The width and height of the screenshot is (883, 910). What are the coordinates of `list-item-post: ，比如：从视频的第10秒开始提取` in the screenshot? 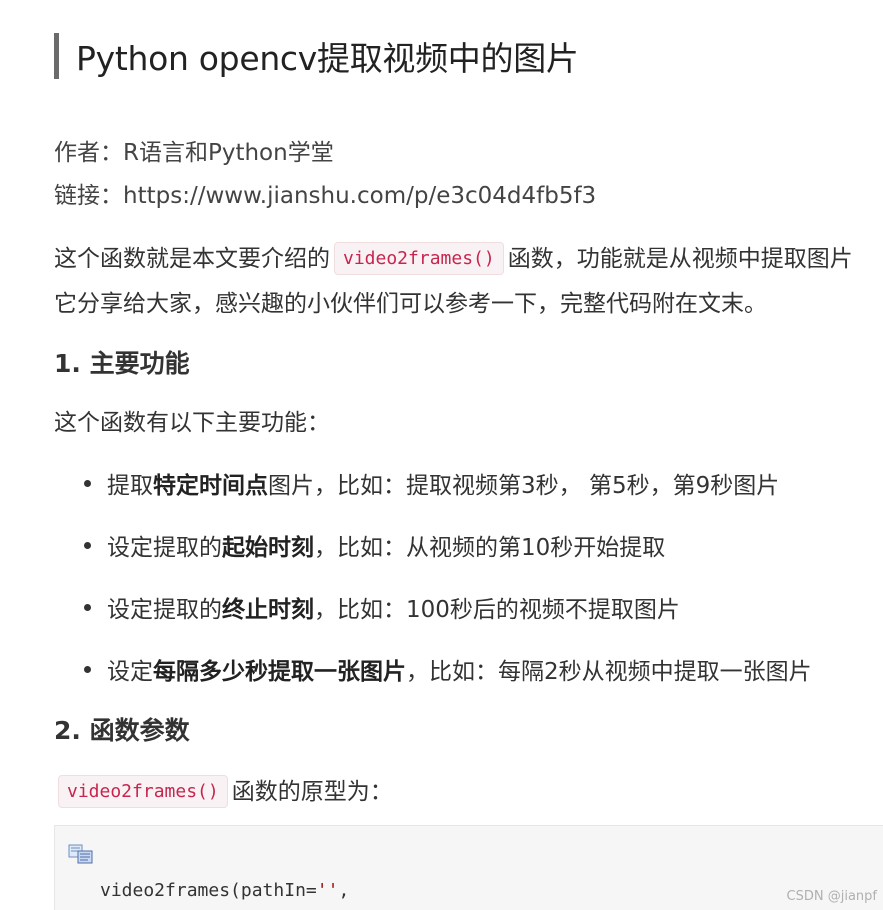 It's located at (490, 548).